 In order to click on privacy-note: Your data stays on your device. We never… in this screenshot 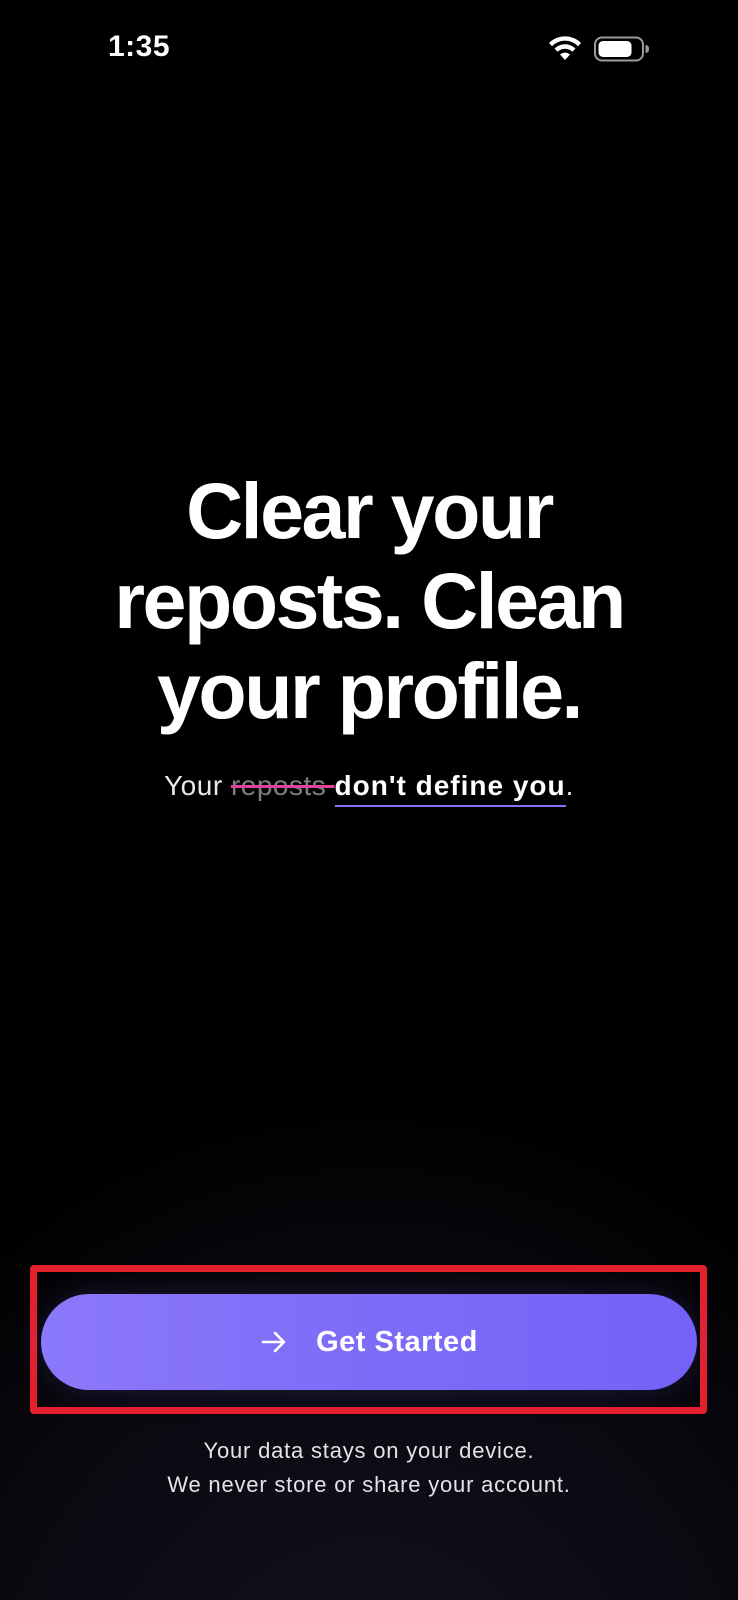, I will do `click(369, 1468)`.